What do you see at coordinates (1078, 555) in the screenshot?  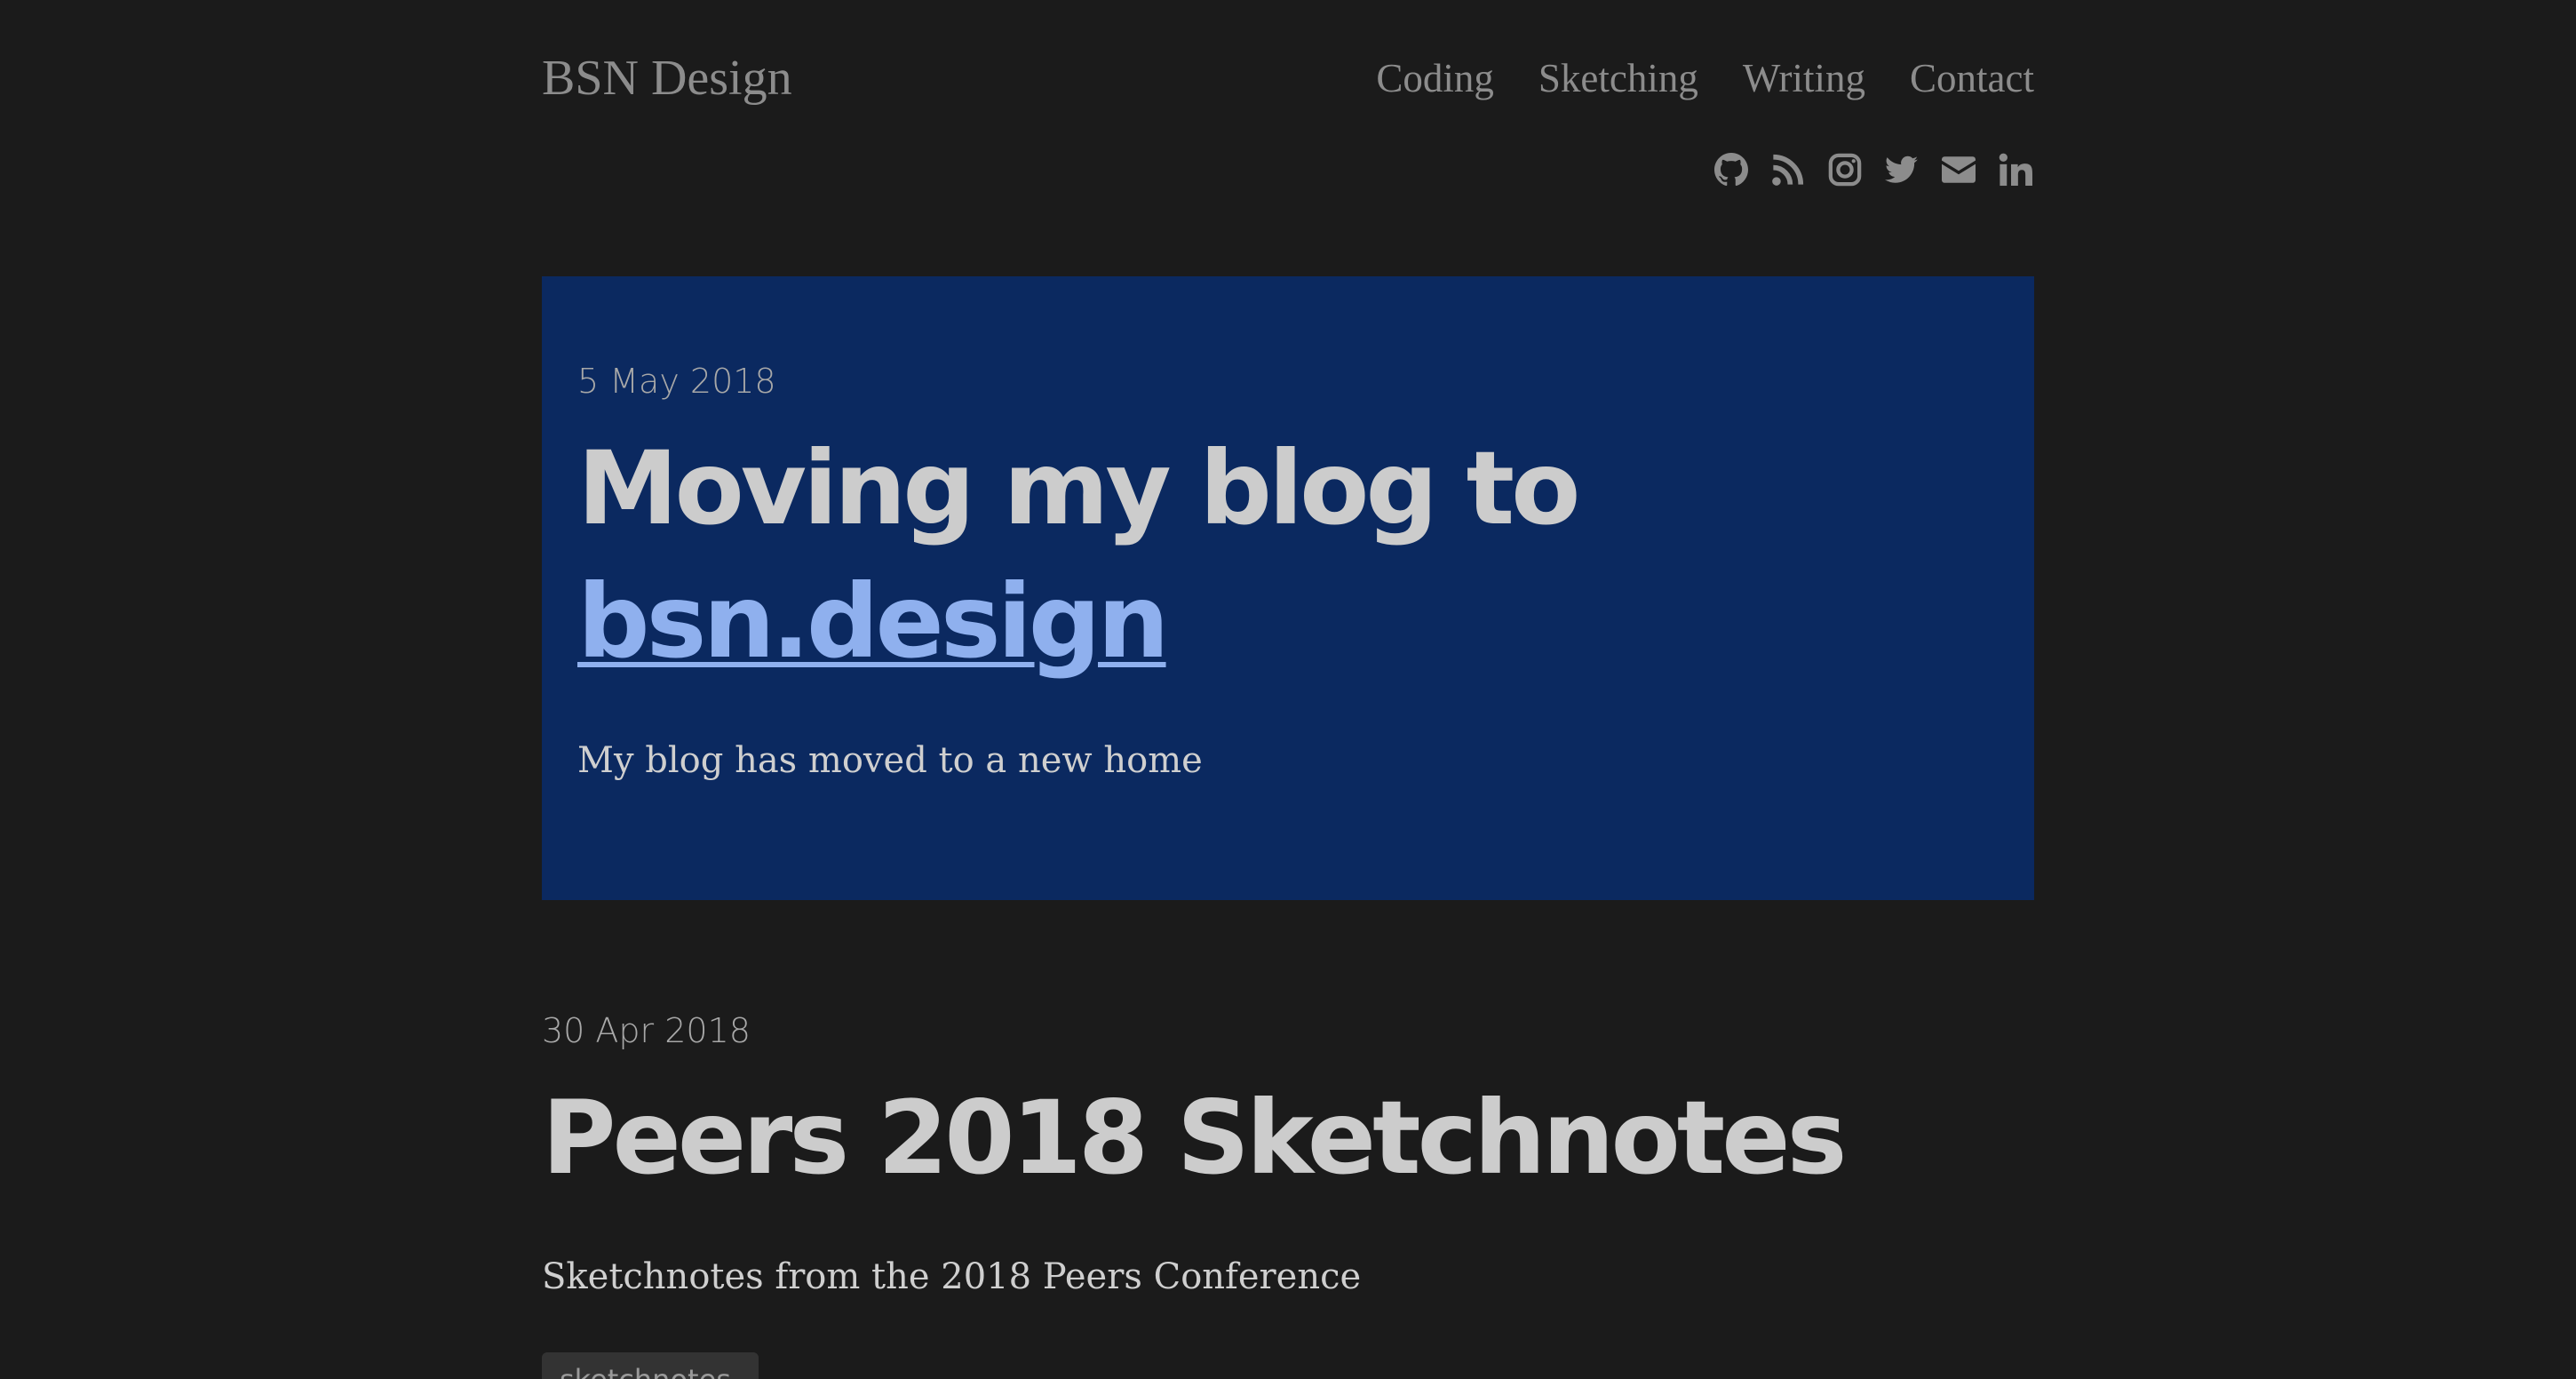 I see `post-title: Moving my blog to bsn.design` at bounding box center [1078, 555].